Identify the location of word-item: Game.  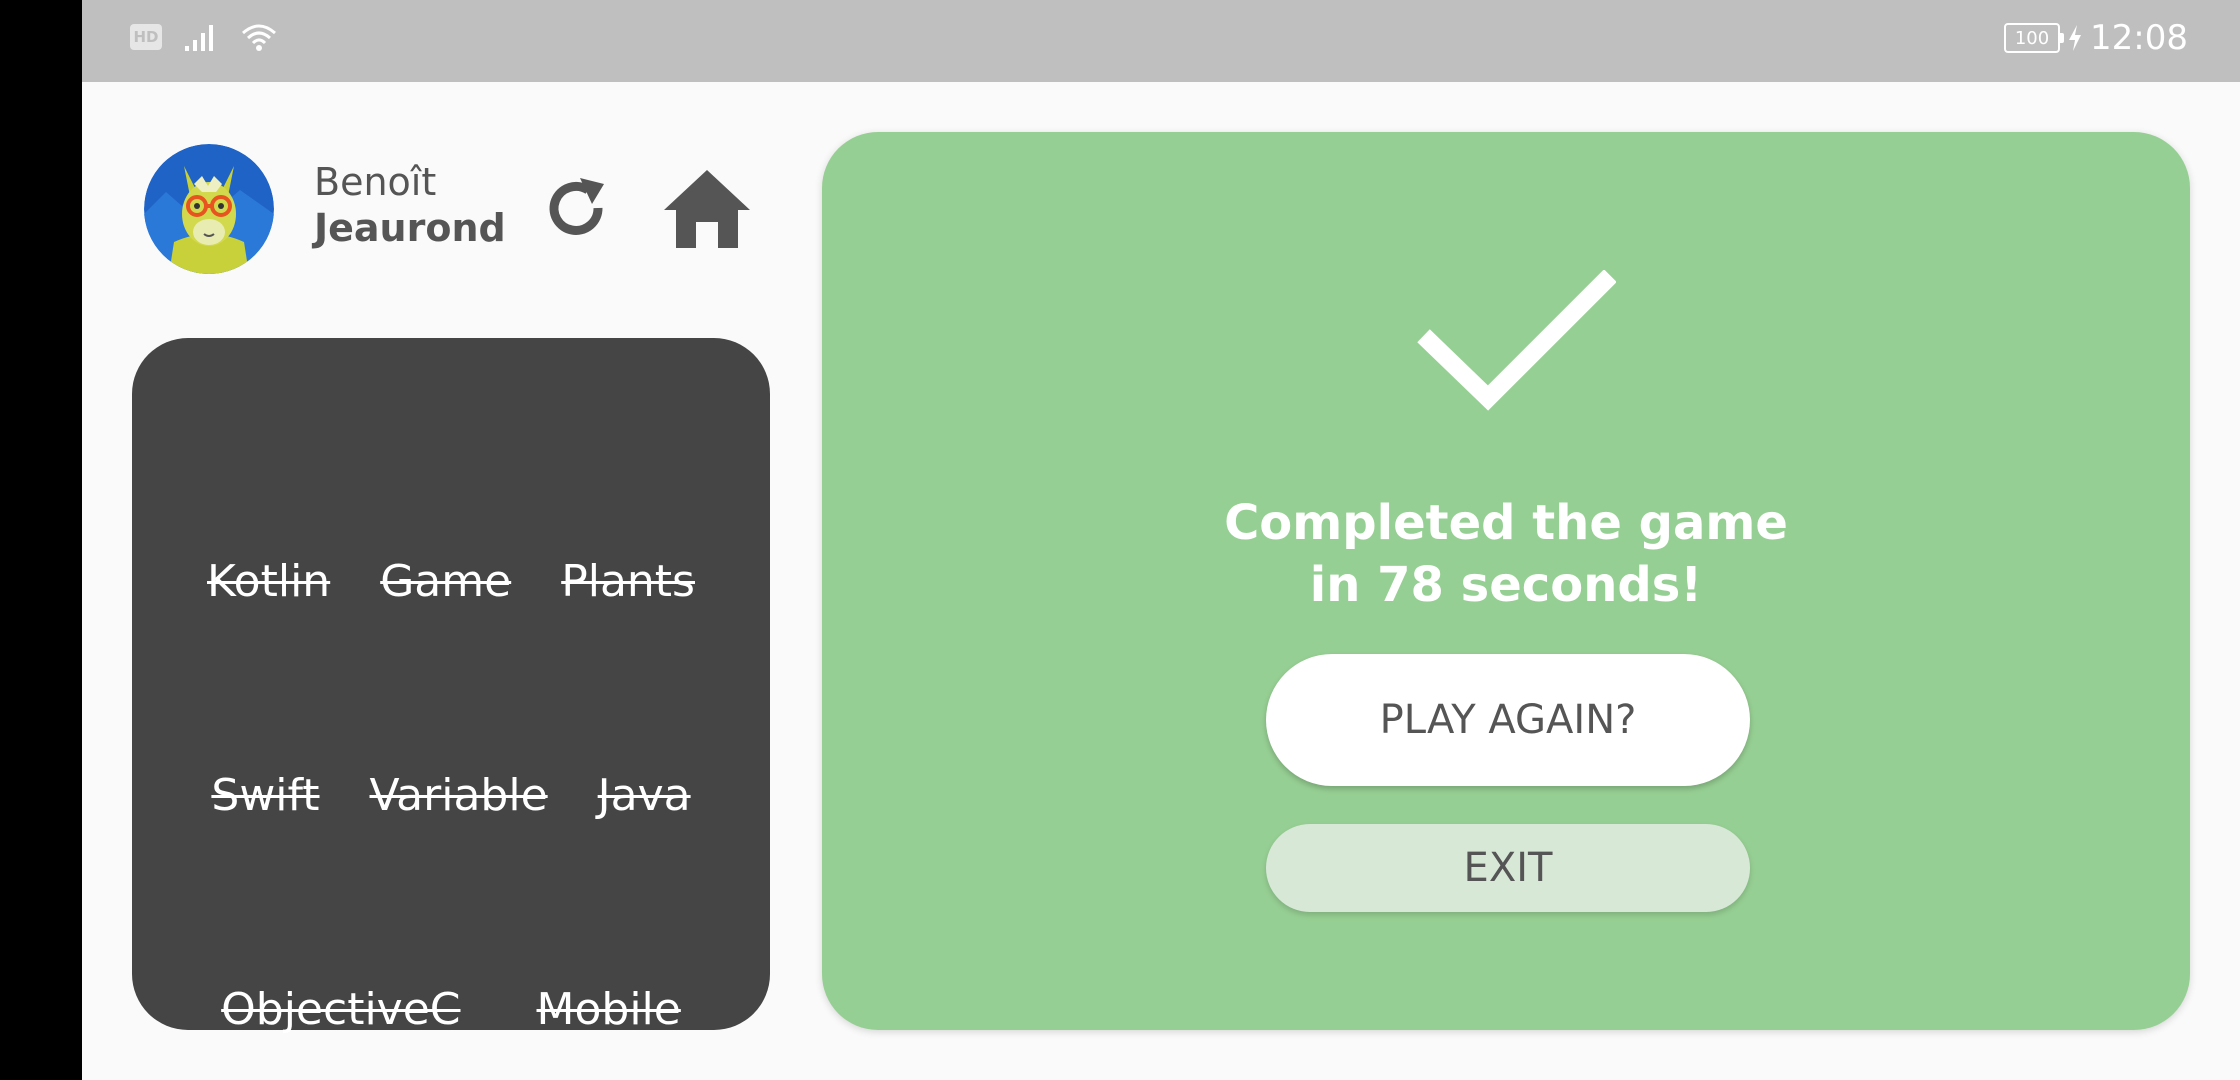
(446, 581).